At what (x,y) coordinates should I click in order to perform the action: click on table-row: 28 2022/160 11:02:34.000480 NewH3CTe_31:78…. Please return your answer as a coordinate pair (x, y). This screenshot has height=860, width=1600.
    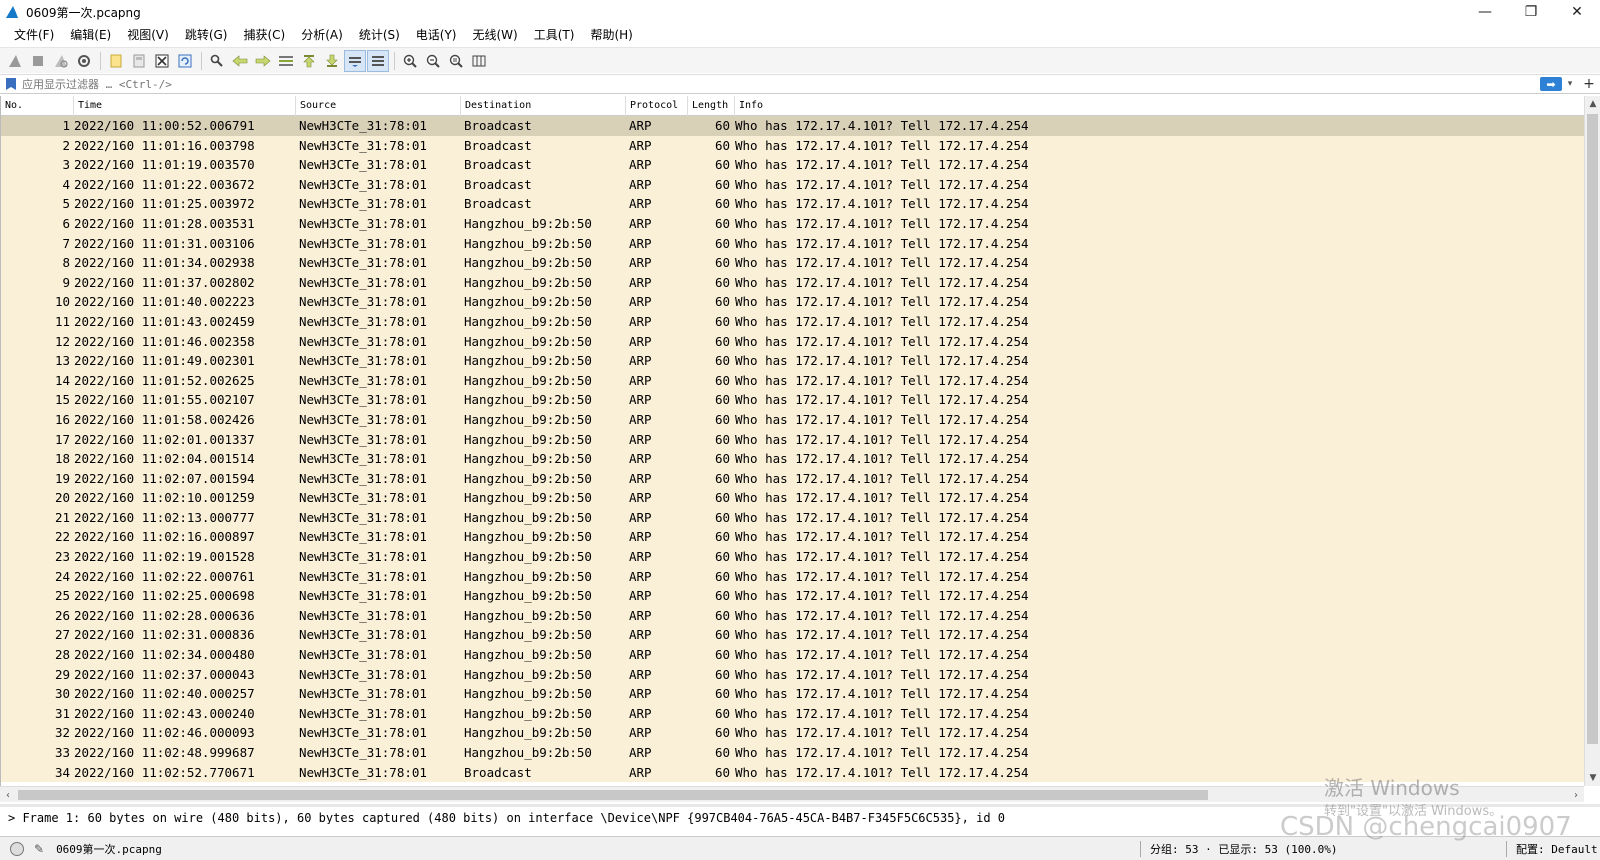
    Looking at the image, I should click on (792, 655).